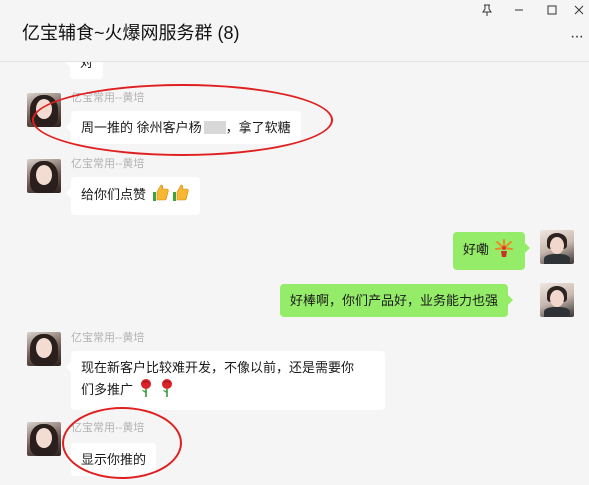  I want to click on message-text: 周一推的 徐州客户杨, so click(141, 127).